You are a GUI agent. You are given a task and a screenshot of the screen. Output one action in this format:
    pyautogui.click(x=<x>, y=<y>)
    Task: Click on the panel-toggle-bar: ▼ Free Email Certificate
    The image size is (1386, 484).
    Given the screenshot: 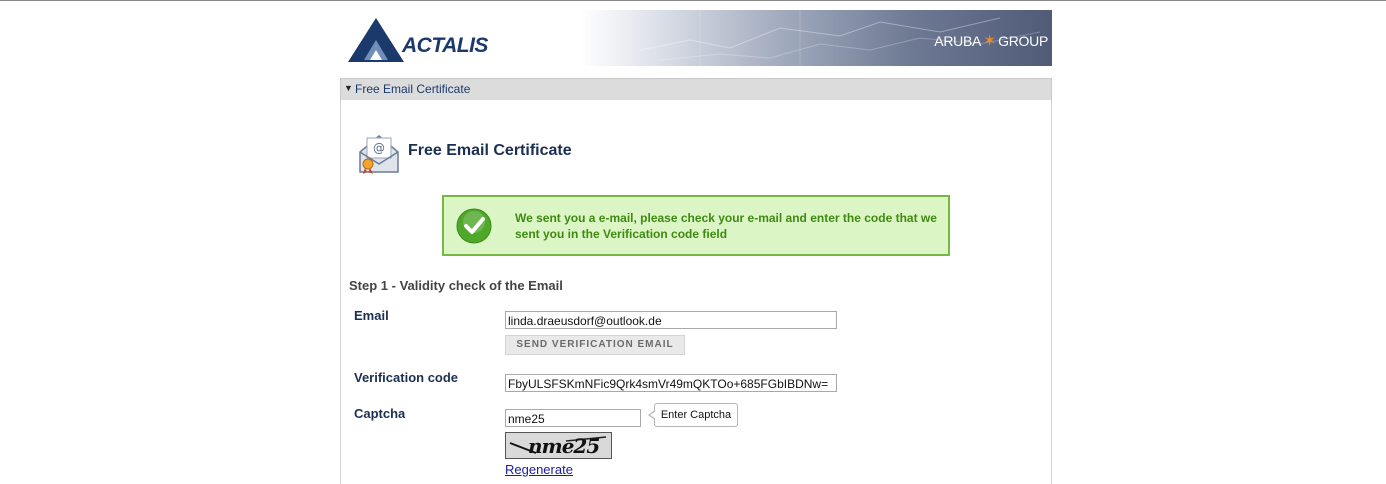 What is the action you would take?
    pyautogui.click(x=696, y=89)
    